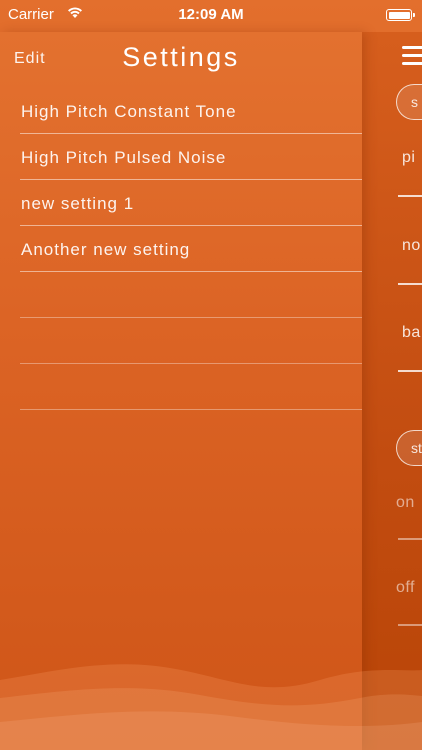  I want to click on top-pill-label: s, so click(414, 102).